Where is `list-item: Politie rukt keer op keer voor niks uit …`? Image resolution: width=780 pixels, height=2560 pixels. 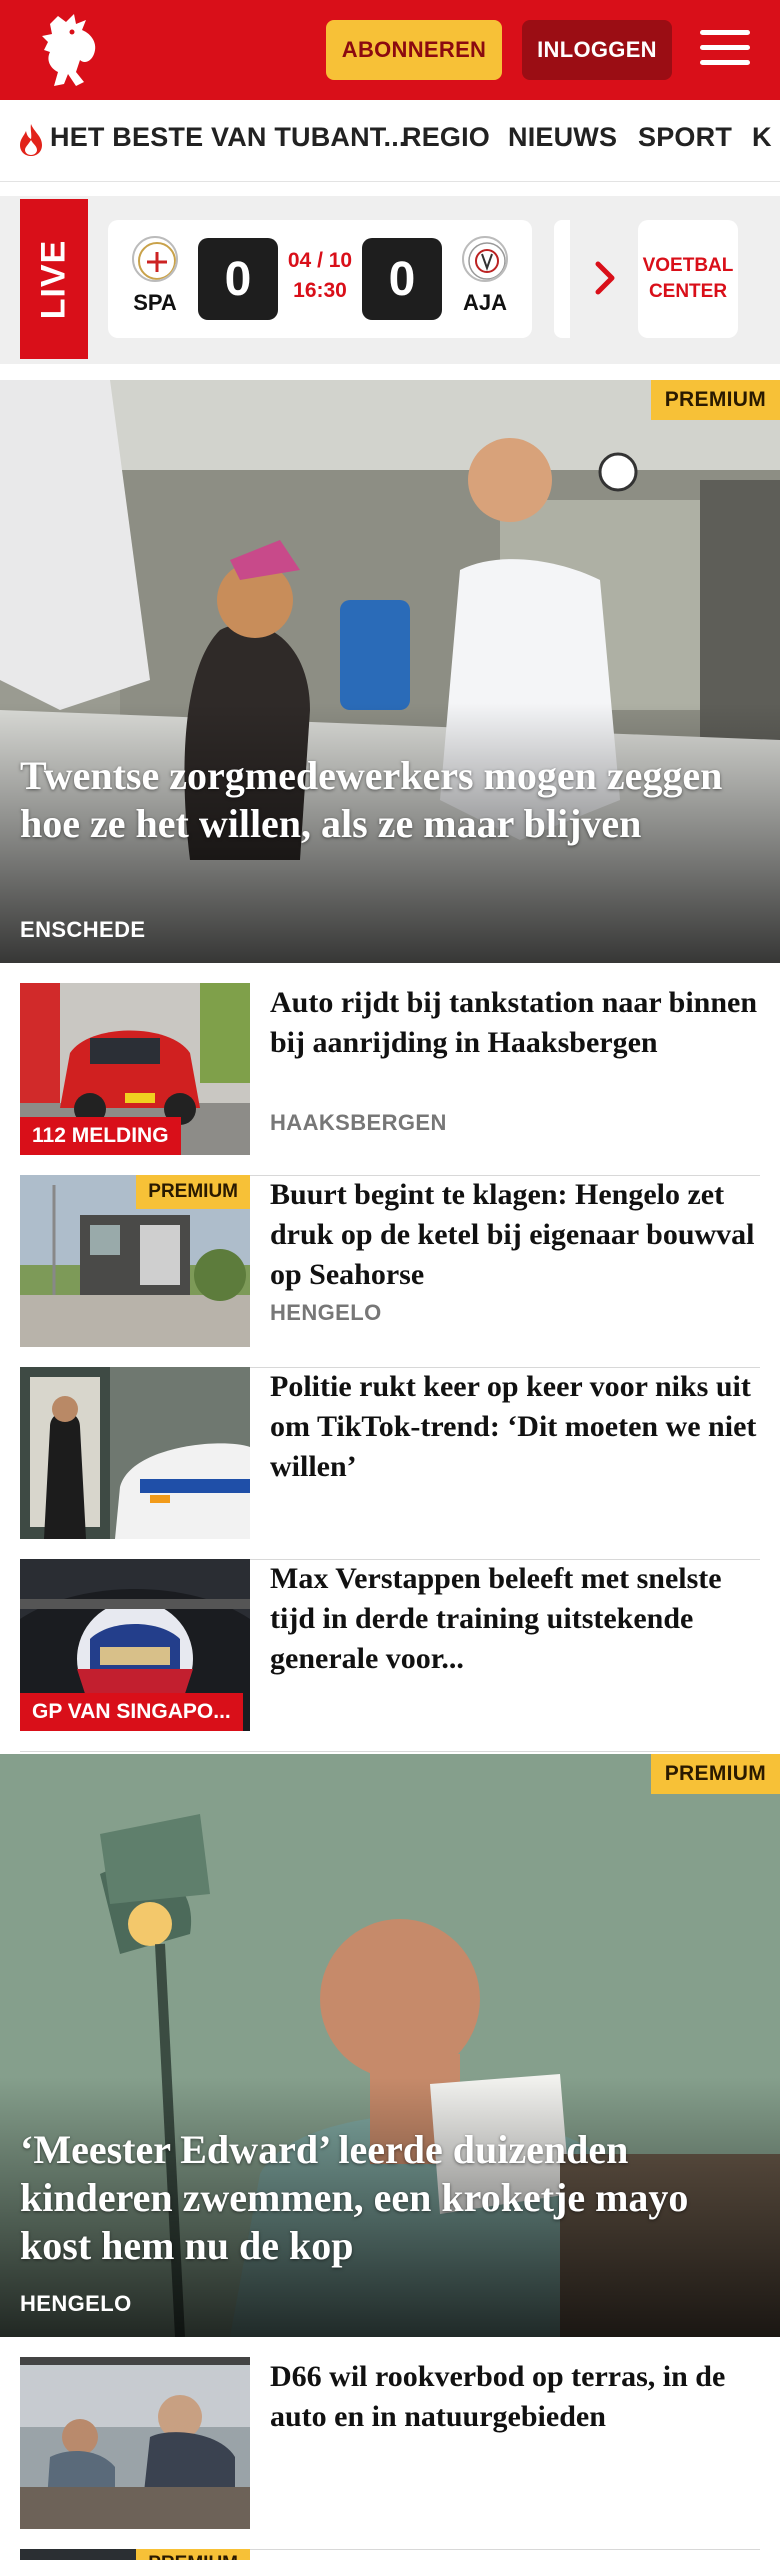 list-item: Politie rukt keer op keer voor niks uit … is located at coordinates (390, 1463).